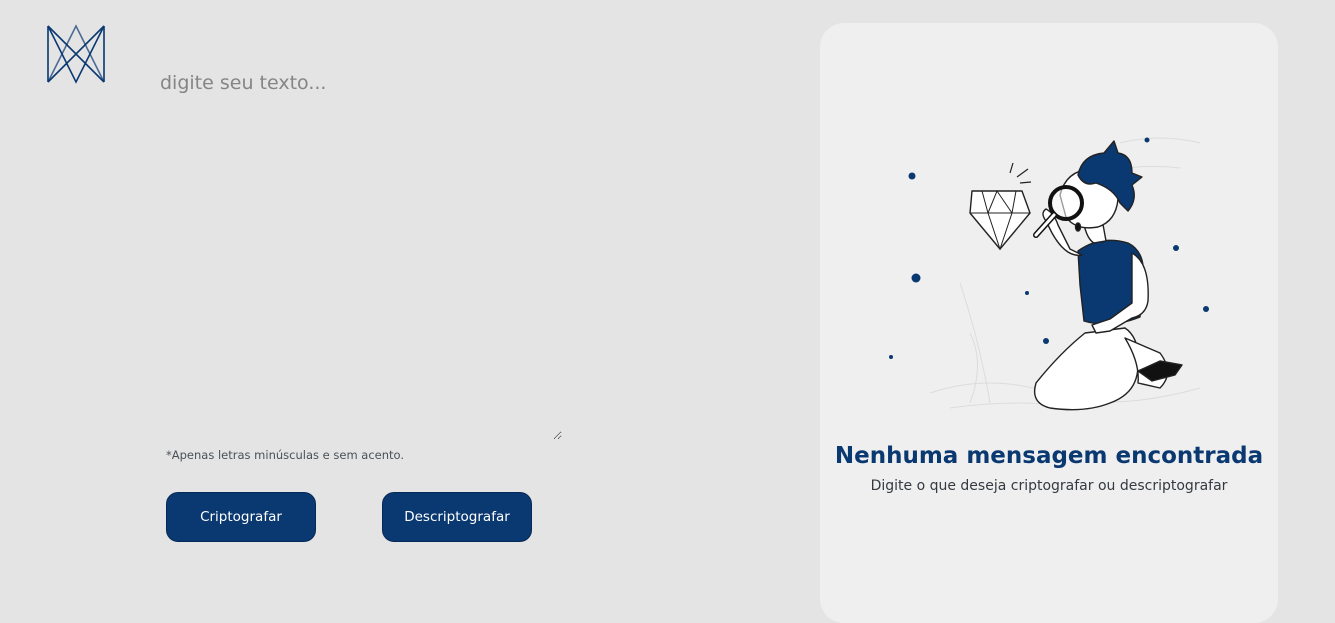 The height and width of the screenshot is (623, 1335). Describe the element at coordinates (457, 517) in the screenshot. I see `decrypt-button: Descriptografar` at that location.